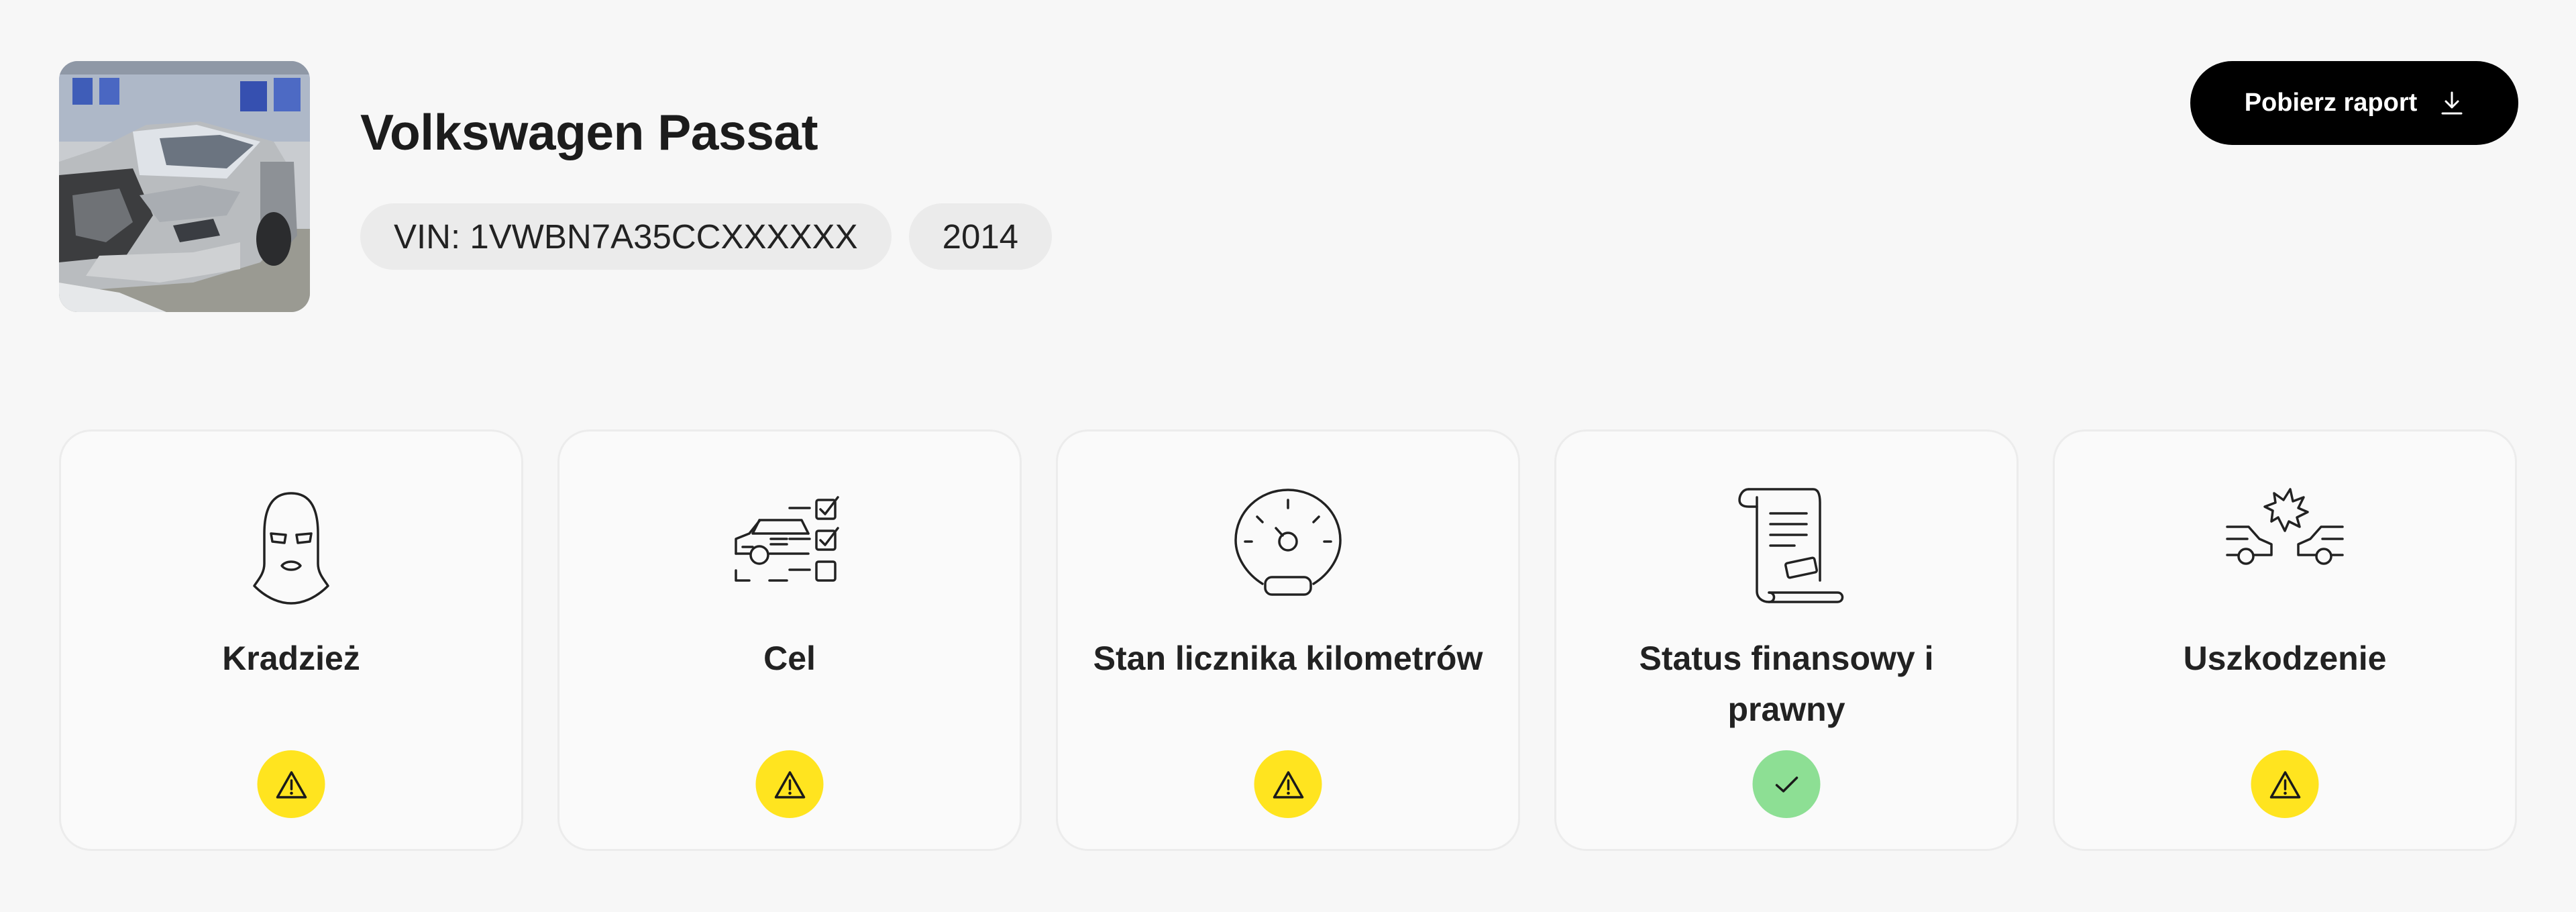 Image resolution: width=2576 pixels, height=912 pixels. What do you see at coordinates (184, 186) in the screenshot?
I see `vehicle-photo` at bounding box center [184, 186].